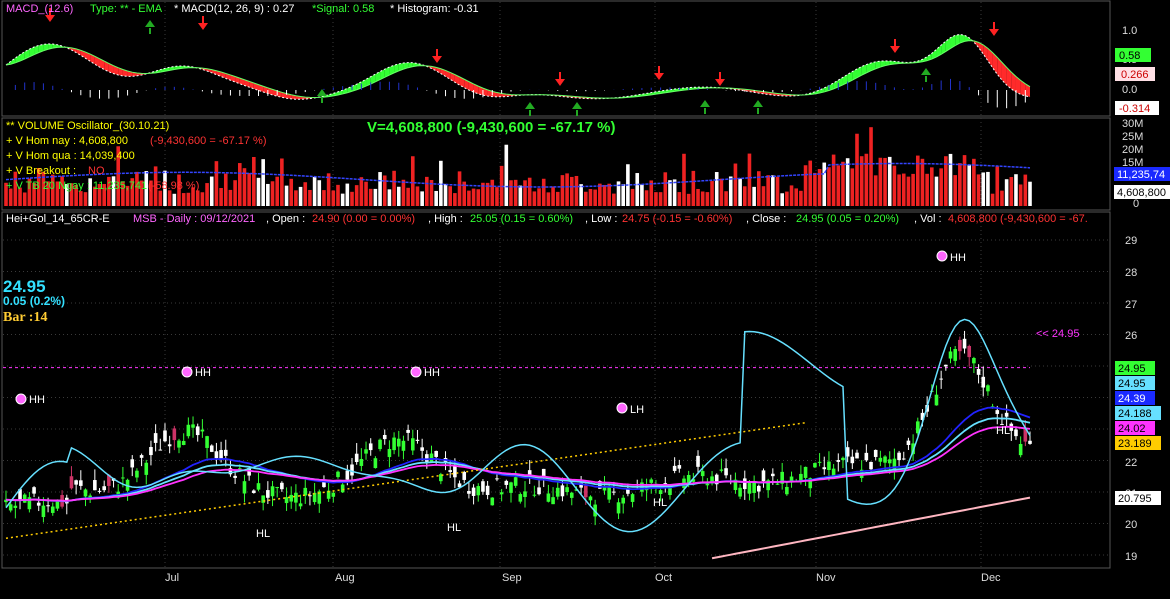  Describe the element at coordinates (601, 219) in the screenshot. I see `low-label: , Low :` at that location.